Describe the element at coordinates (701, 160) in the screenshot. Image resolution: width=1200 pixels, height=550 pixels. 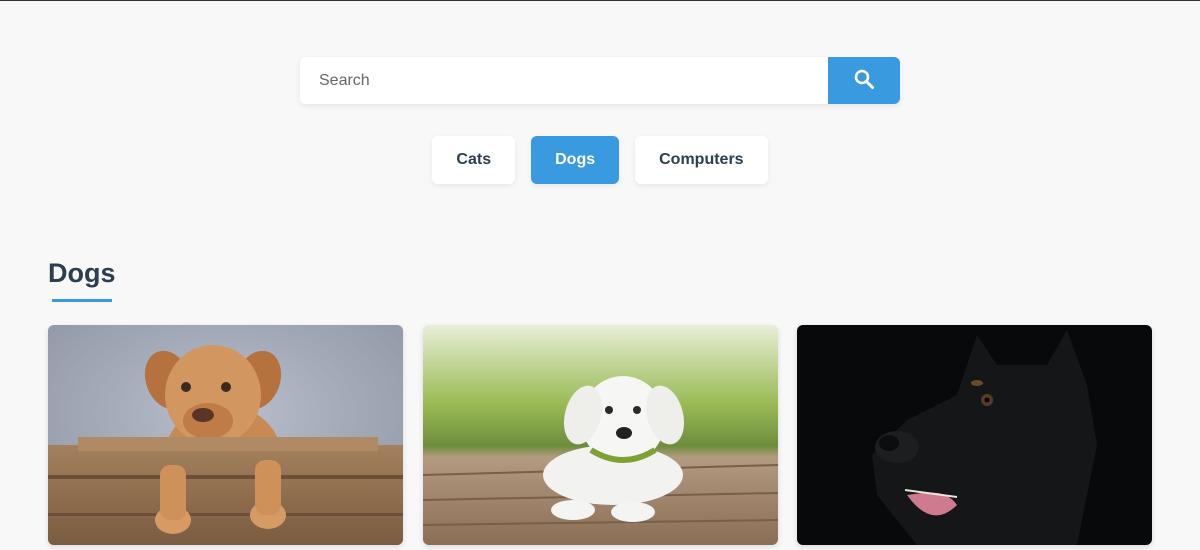
I see `tab-computers: Computers` at that location.